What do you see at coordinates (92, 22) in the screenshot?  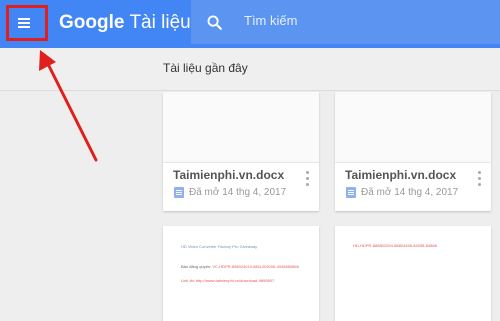 I see `brand-logo-text: Google` at bounding box center [92, 22].